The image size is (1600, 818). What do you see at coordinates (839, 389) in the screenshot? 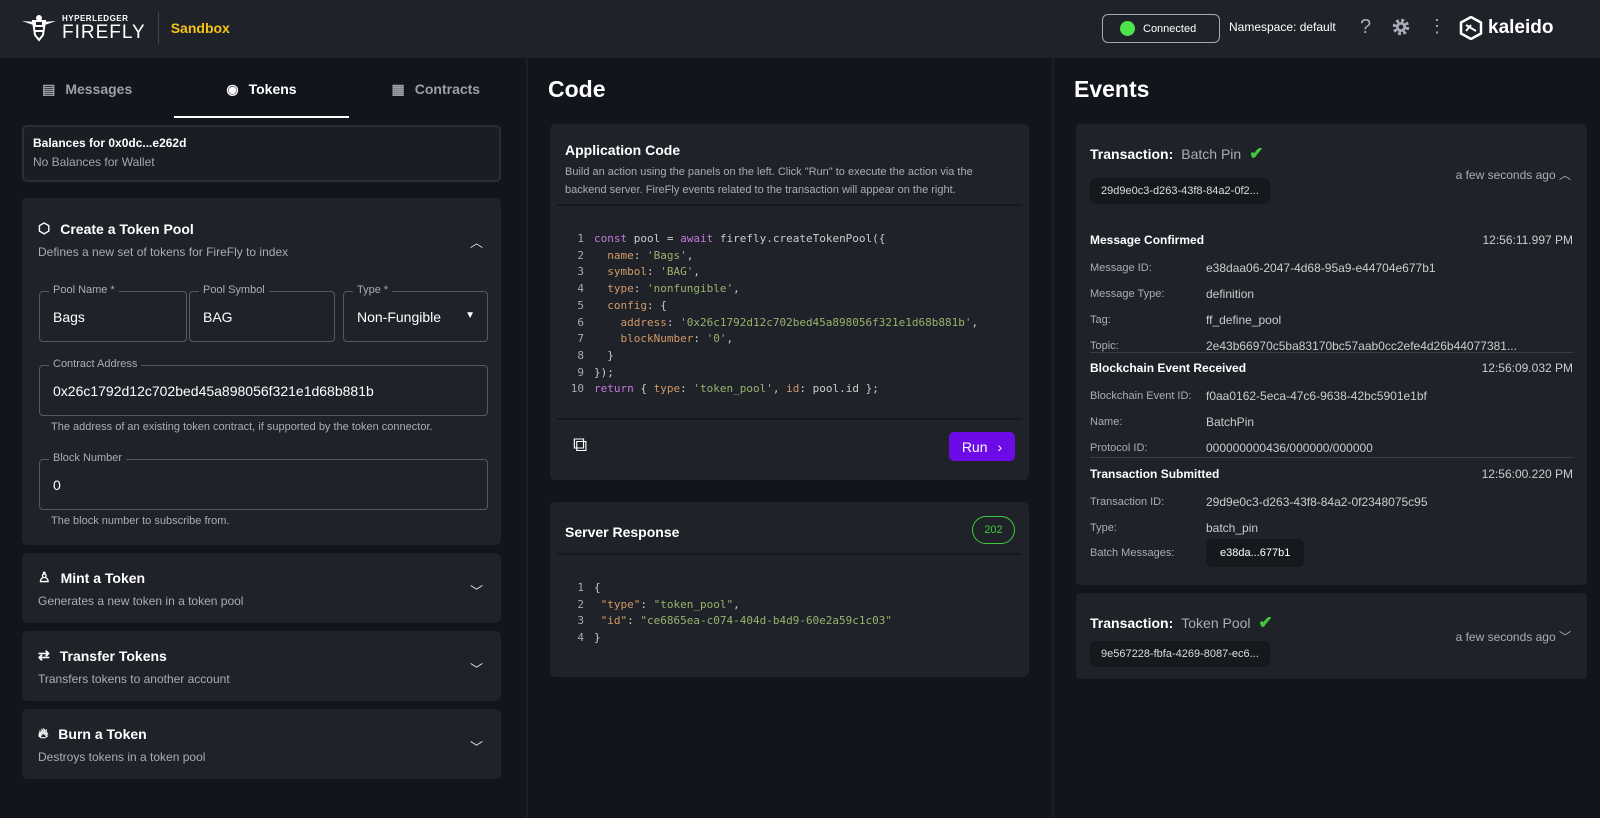
I see `code-token: : pool.id };` at bounding box center [839, 389].